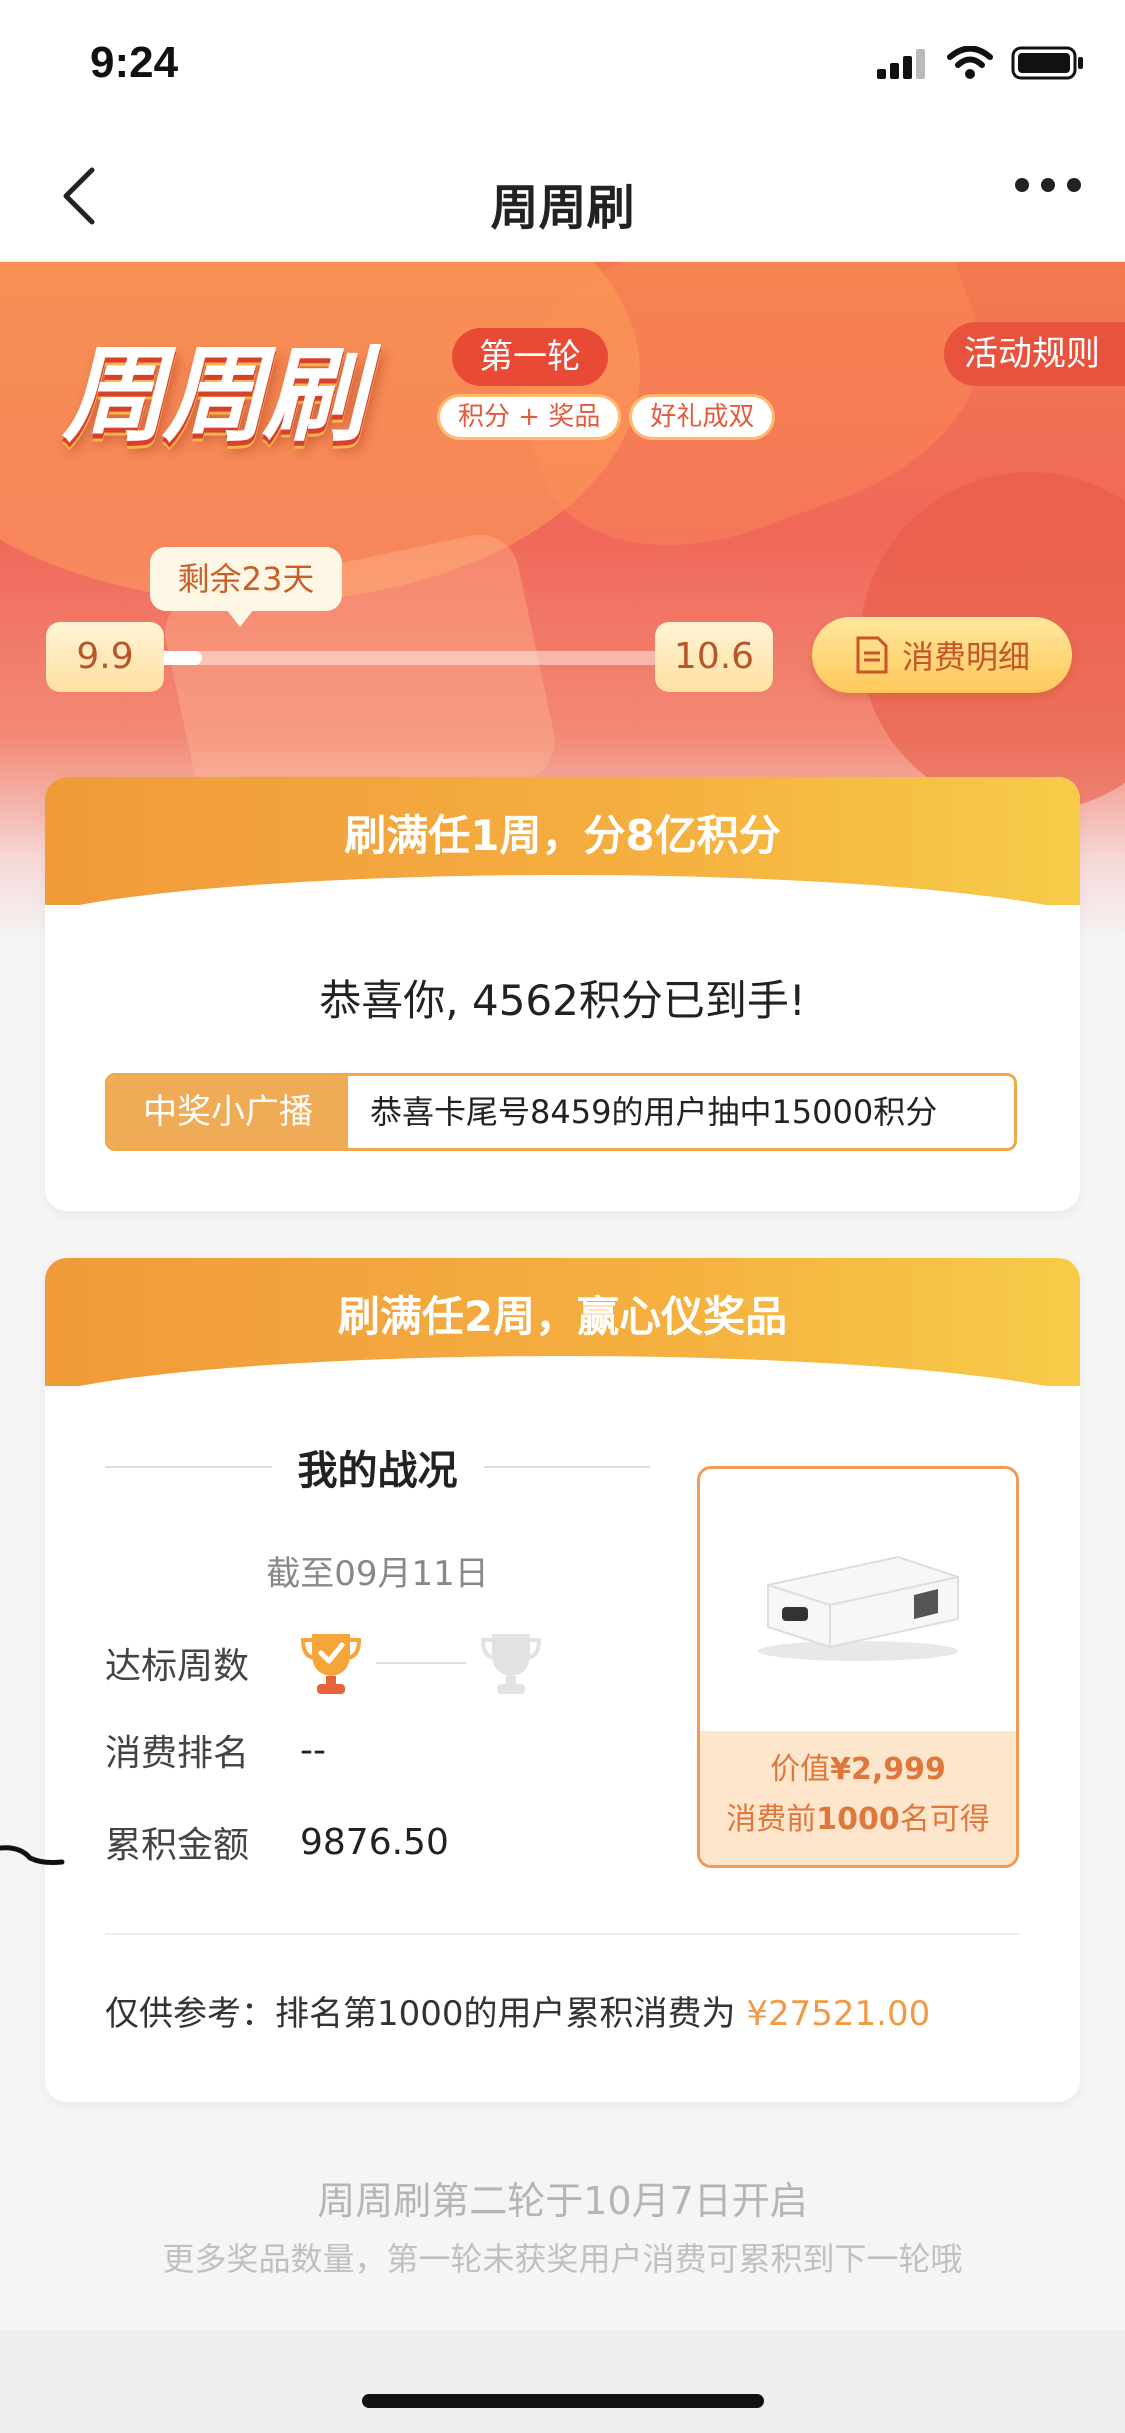 The image size is (1125, 2433). Describe the element at coordinates (529, 417) in the screenshot. I see `tag-points-prizes: 积分 + 奖品` at that location.